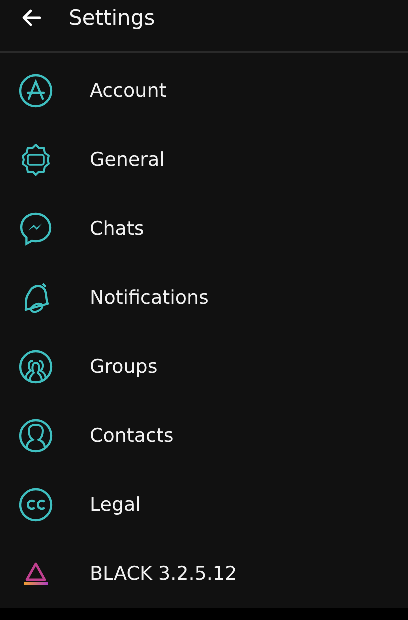 The height and width of the screenshot is (620, 408). Describe the element at coordinates (204, 297) in the screenshot. I see `settings-item: Notifications` at that location.